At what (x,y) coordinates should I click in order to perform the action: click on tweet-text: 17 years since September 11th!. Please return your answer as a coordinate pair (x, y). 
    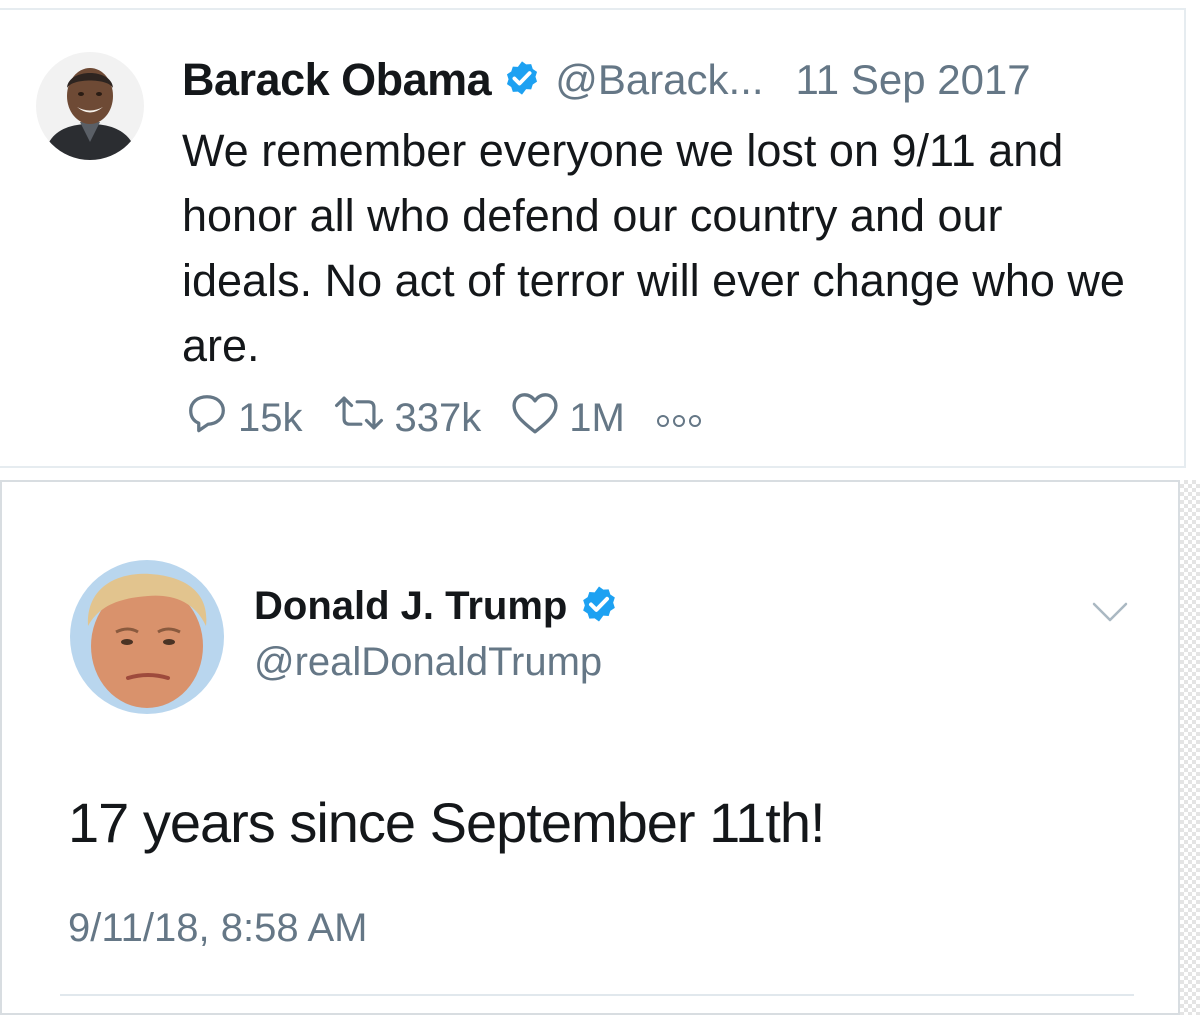
    Looking at the image, I should click on (447, 822).